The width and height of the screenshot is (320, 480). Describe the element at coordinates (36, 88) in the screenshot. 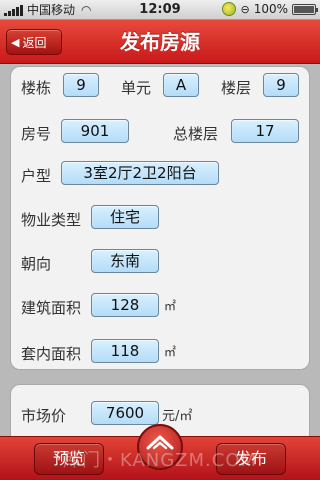

I see `building-label: 楼栋` at that location.